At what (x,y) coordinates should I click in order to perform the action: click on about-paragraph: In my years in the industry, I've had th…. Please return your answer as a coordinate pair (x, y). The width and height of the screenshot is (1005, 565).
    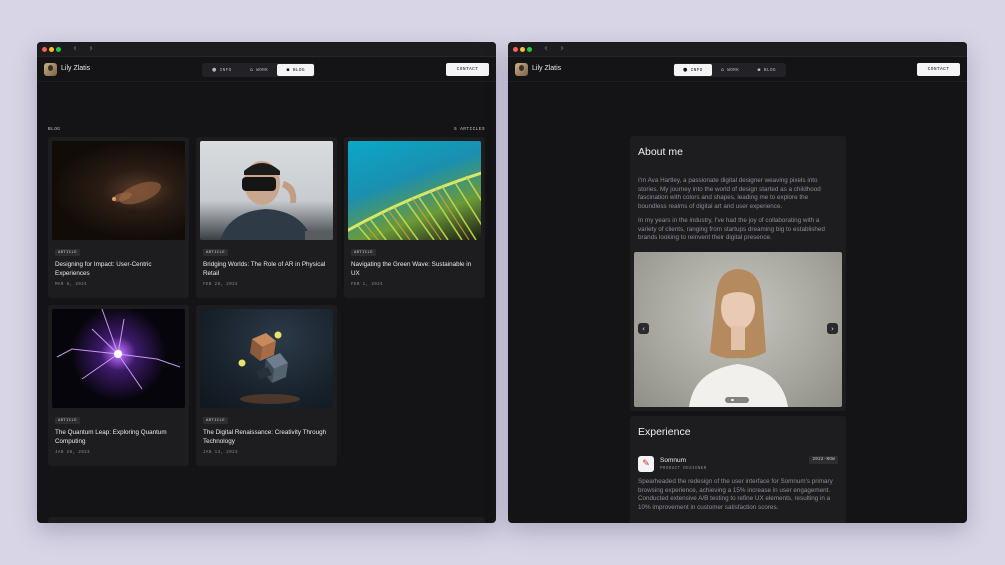
    Looking at the image, I should click on (731, 229).